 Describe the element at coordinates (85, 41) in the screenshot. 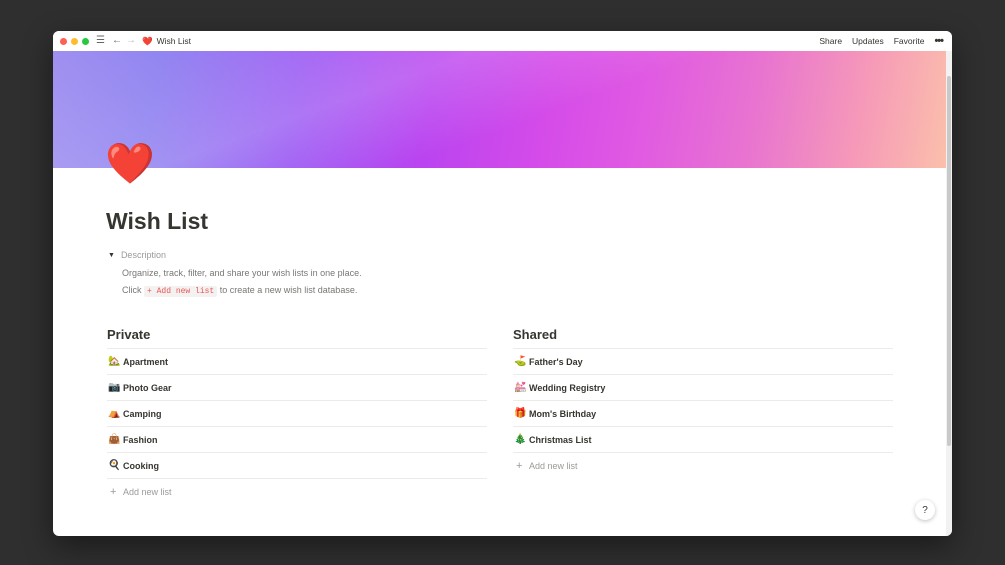

I see `maximize-window-button` at that location.